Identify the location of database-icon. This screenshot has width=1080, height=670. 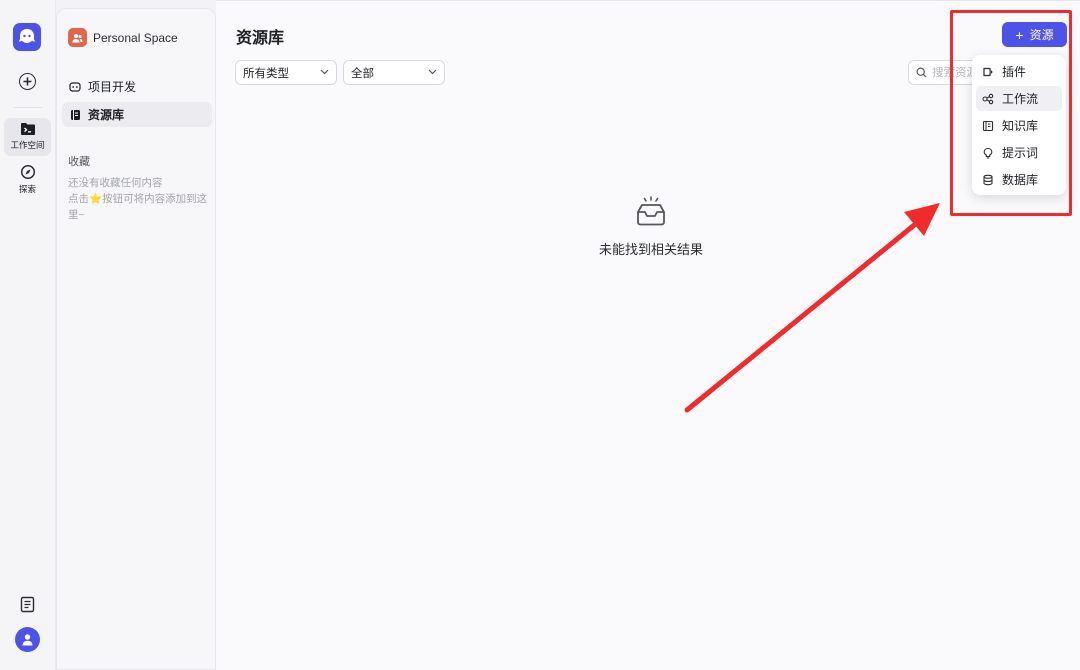
(988, 180).